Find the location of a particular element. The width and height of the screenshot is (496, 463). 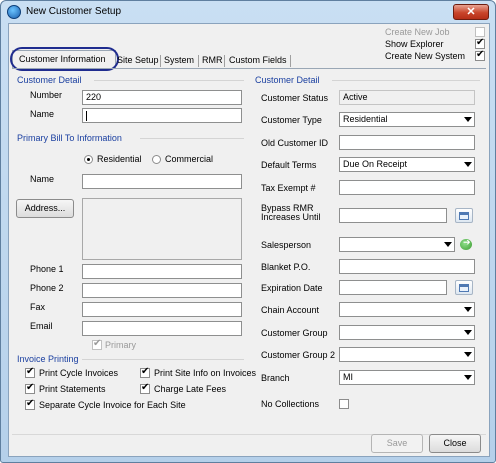

residential-radio is located at coordinates (88, 159).